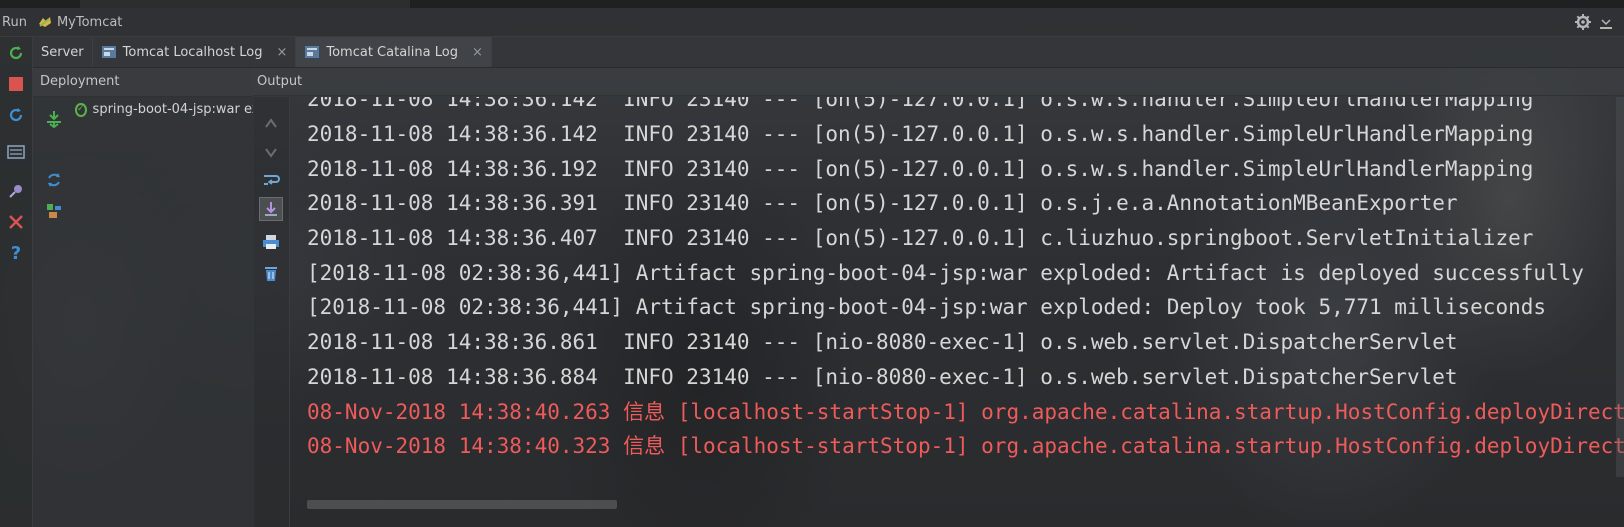 The image size is (1624, 527). Describe the element at coordinates (271, 153) in the screenshot. I see `down-arrow-icon` at that location.